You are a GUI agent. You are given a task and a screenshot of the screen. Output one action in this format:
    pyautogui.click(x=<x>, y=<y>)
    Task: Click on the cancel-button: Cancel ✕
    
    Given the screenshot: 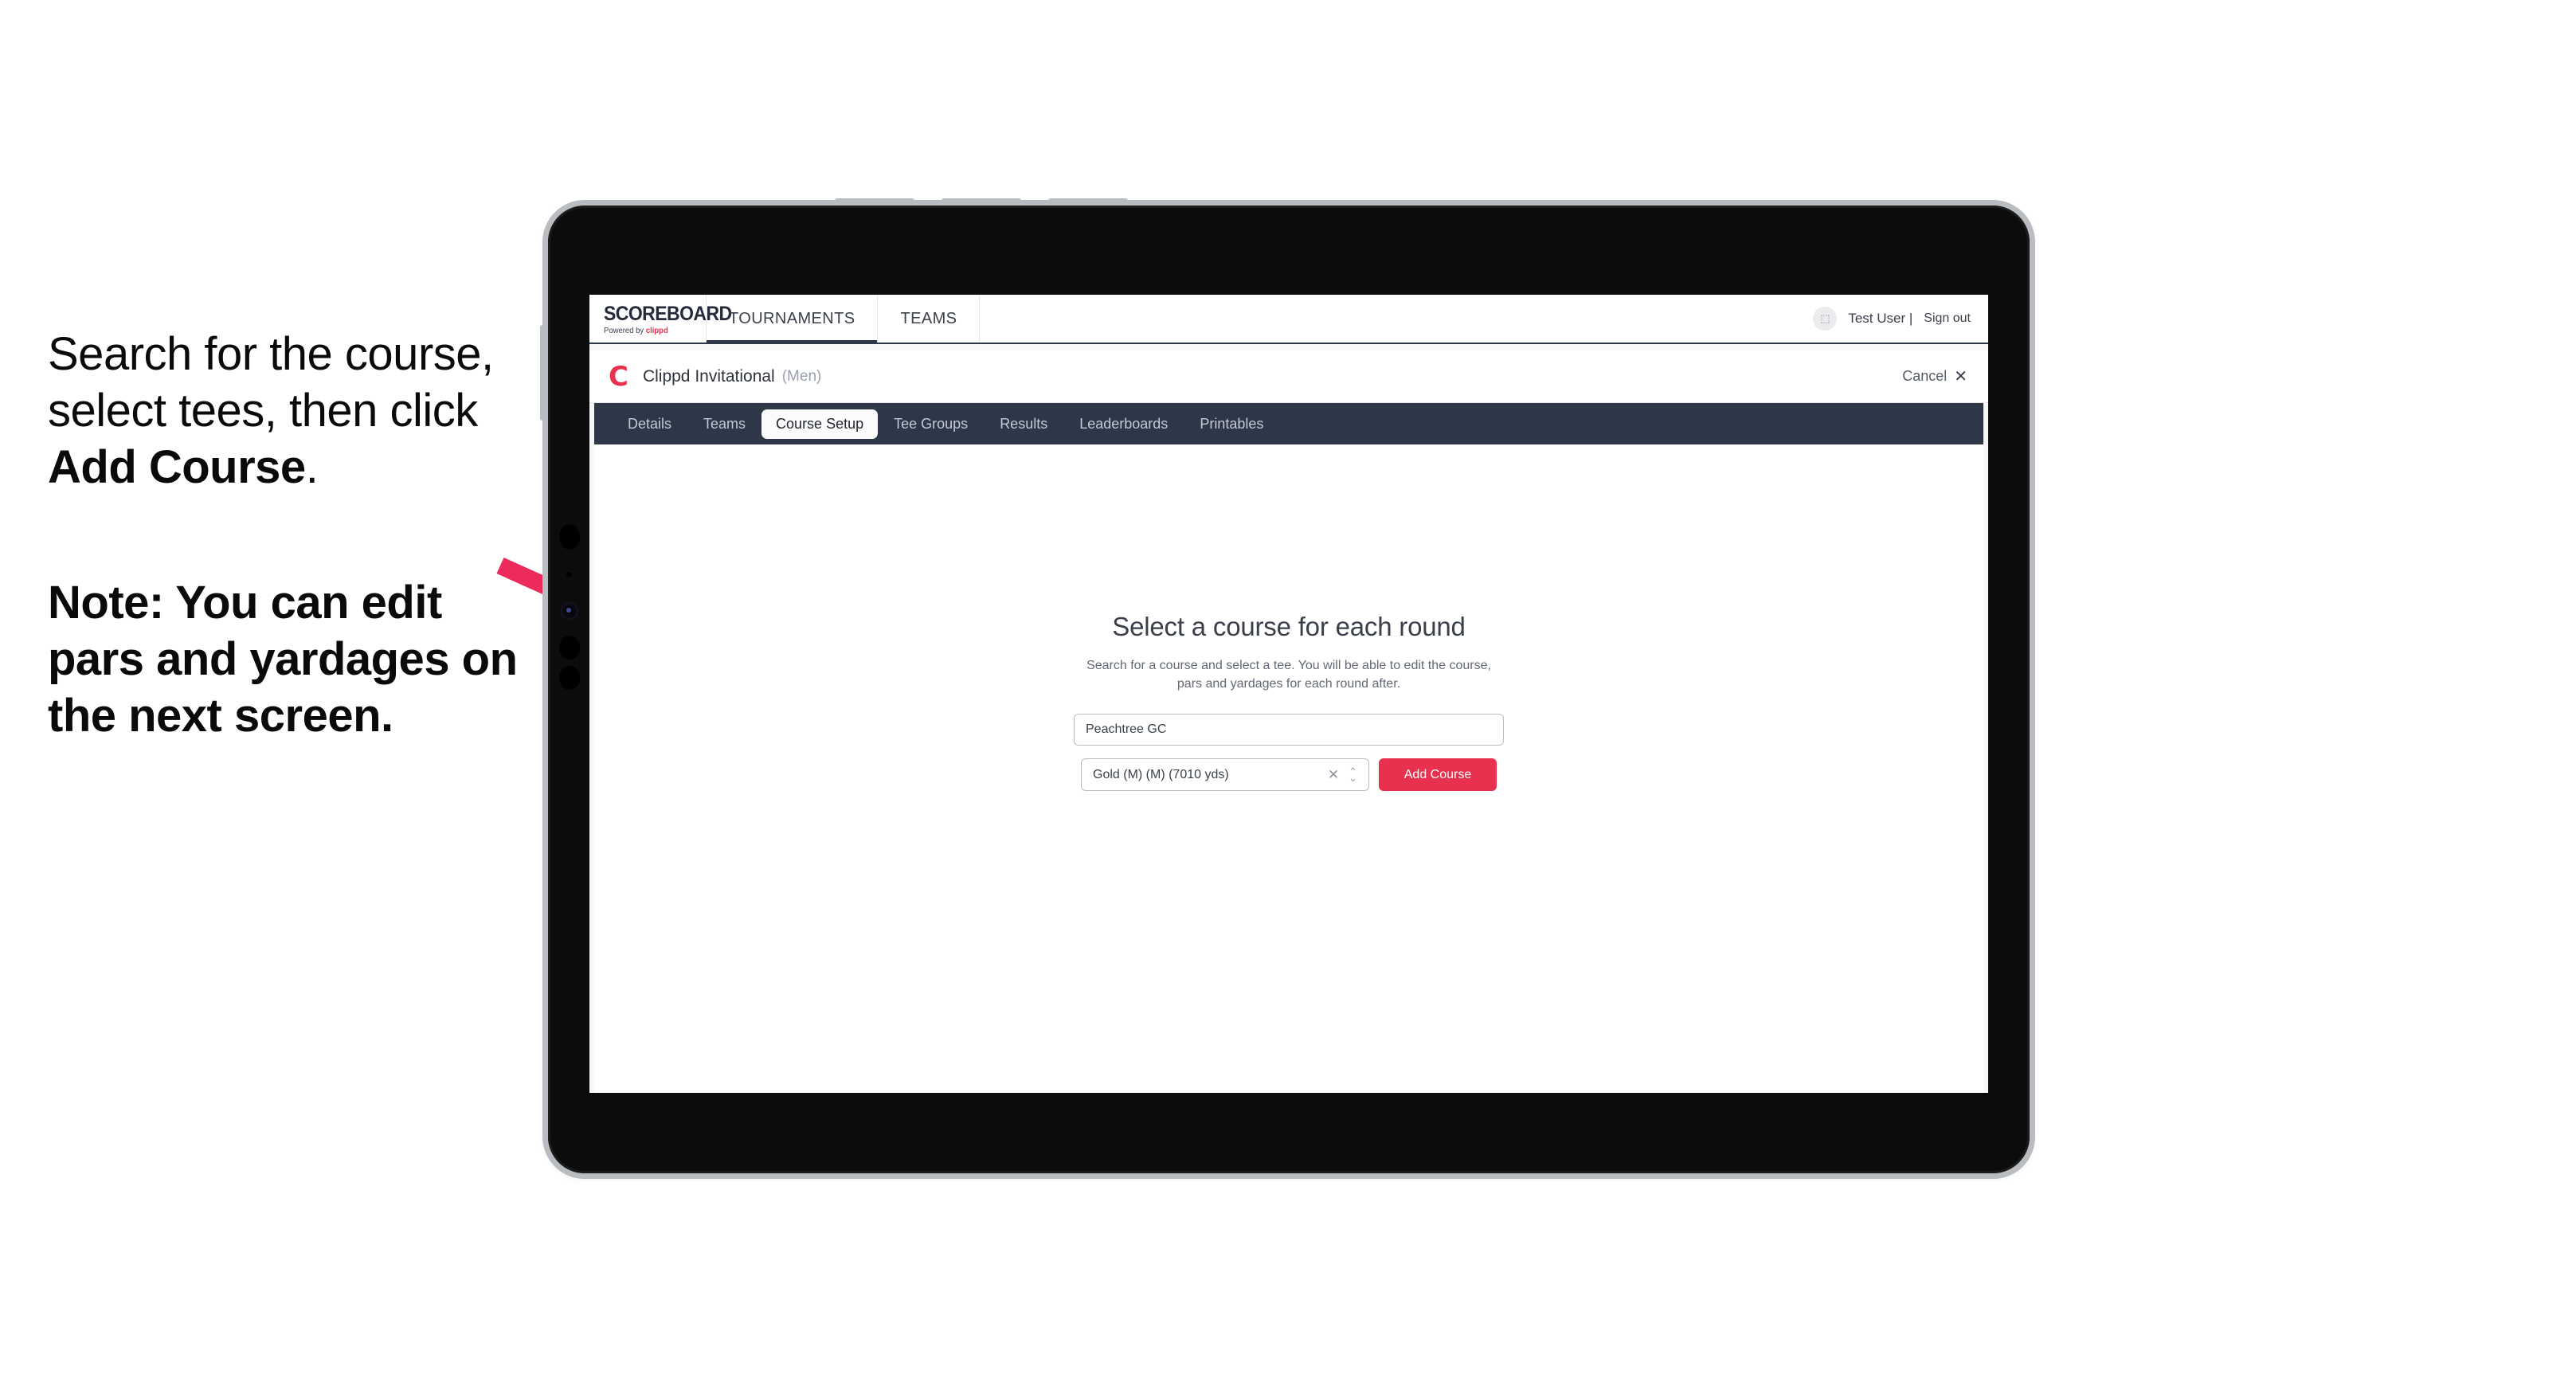 What is the action you would take?
    pyautogui.click(x=1934, y=376)
    